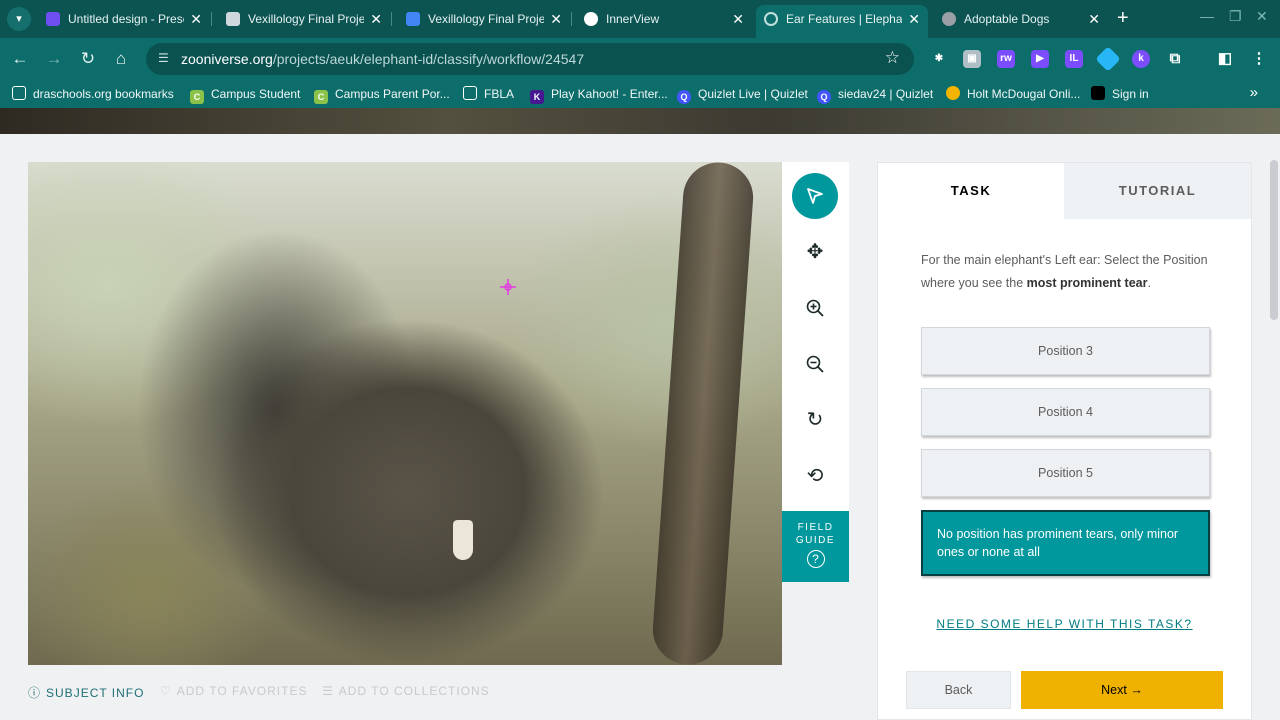 The image size is (1280, 720). Describe the element at coordinates (19, 19) in the screenshot. I see `tab-search-menu-icon: ▾` at that location.